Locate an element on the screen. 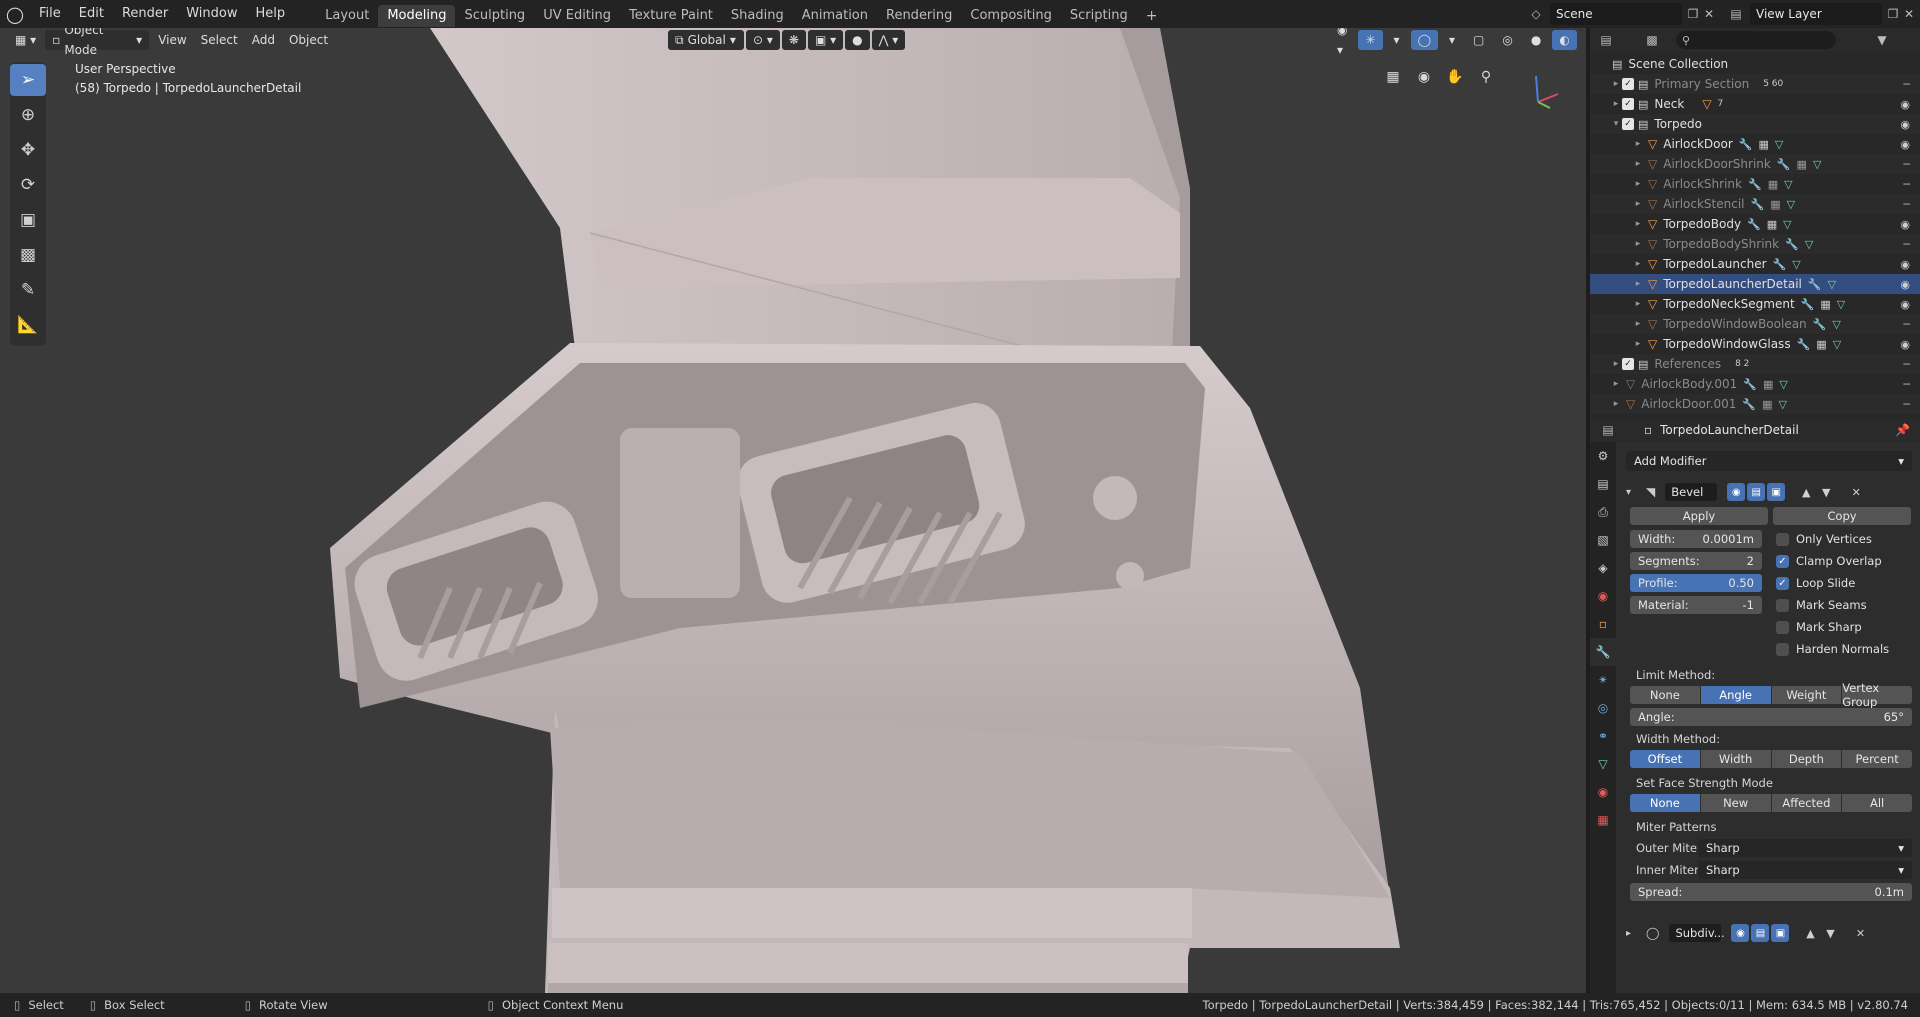  width-depth-option: Depth is located at coordinates (1806, 759).